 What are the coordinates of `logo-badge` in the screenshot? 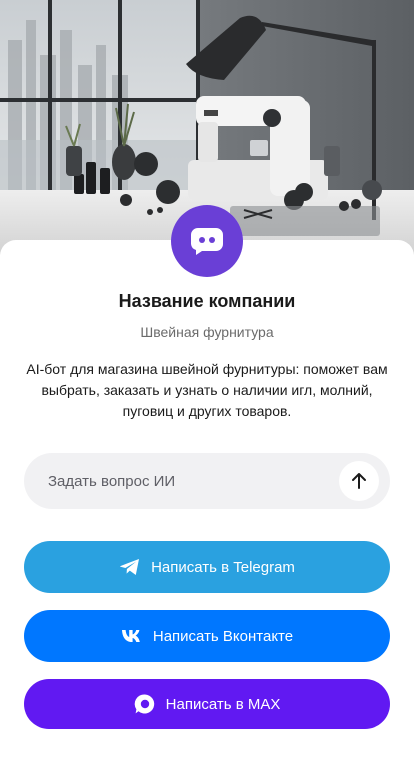 It's located at (207, 241).